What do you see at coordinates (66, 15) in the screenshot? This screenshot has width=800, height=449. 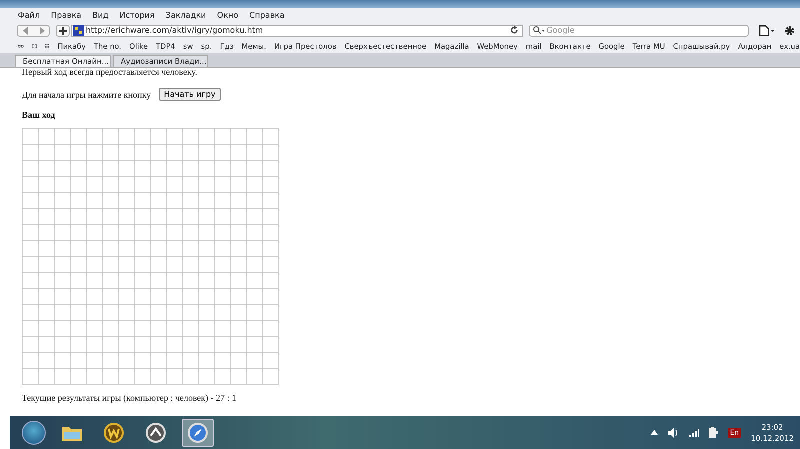 I see `menu-item: Правка` at bounding box center [66, 15].